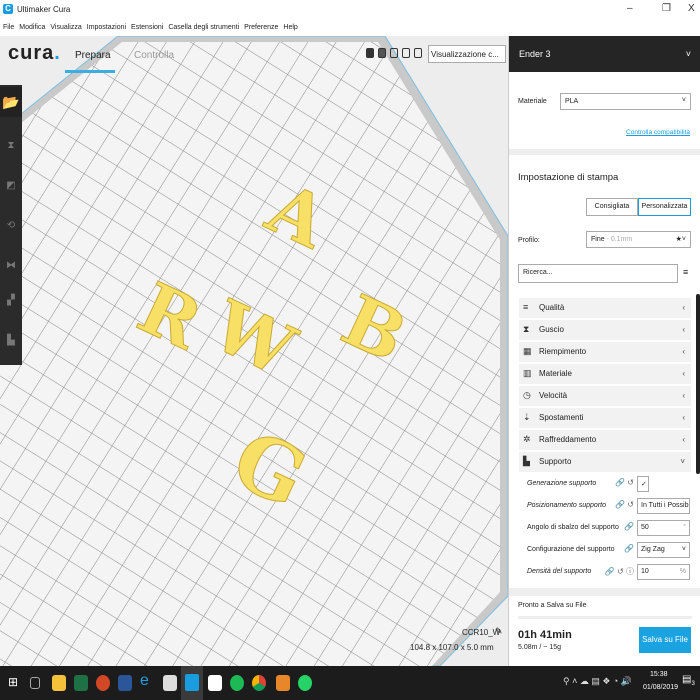  I want to click on category-label: Guscio, so click(551, 329).